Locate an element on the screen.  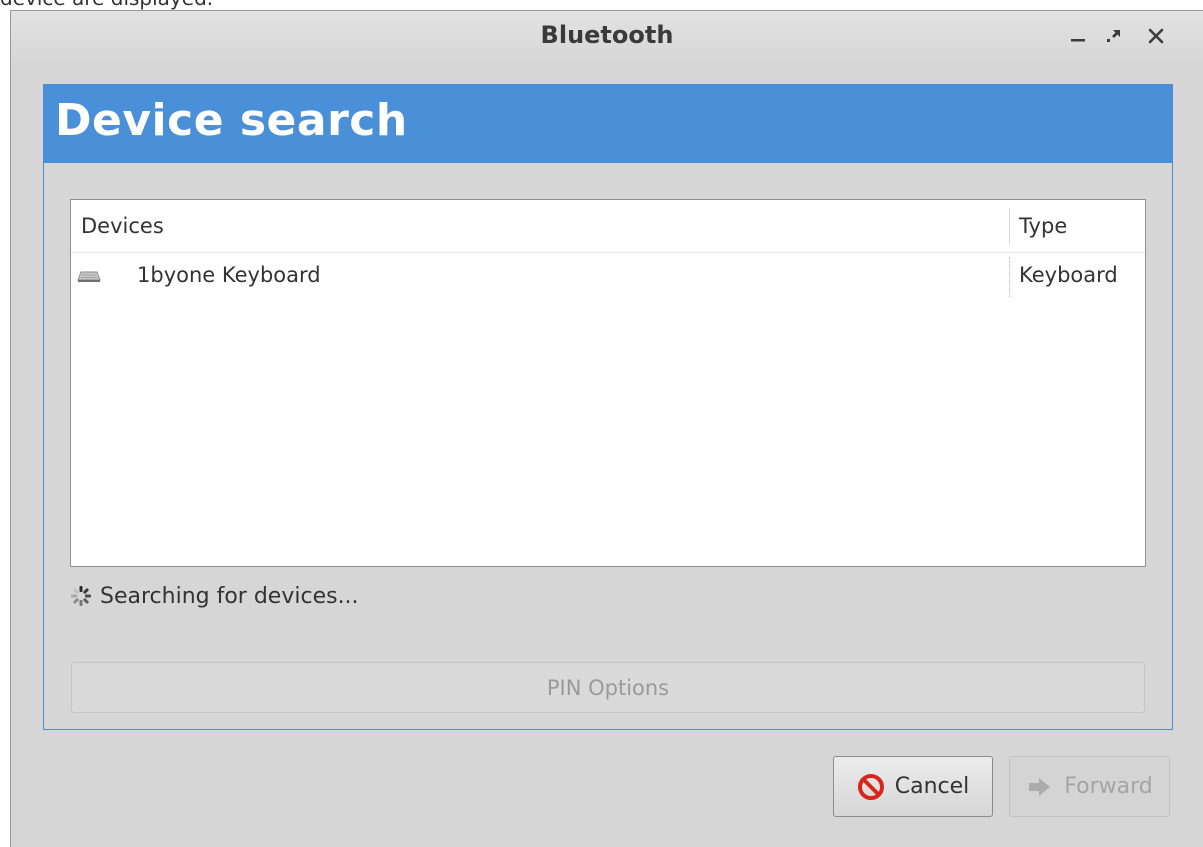
forward-button: Forward is located at coordinates (1089, 786).